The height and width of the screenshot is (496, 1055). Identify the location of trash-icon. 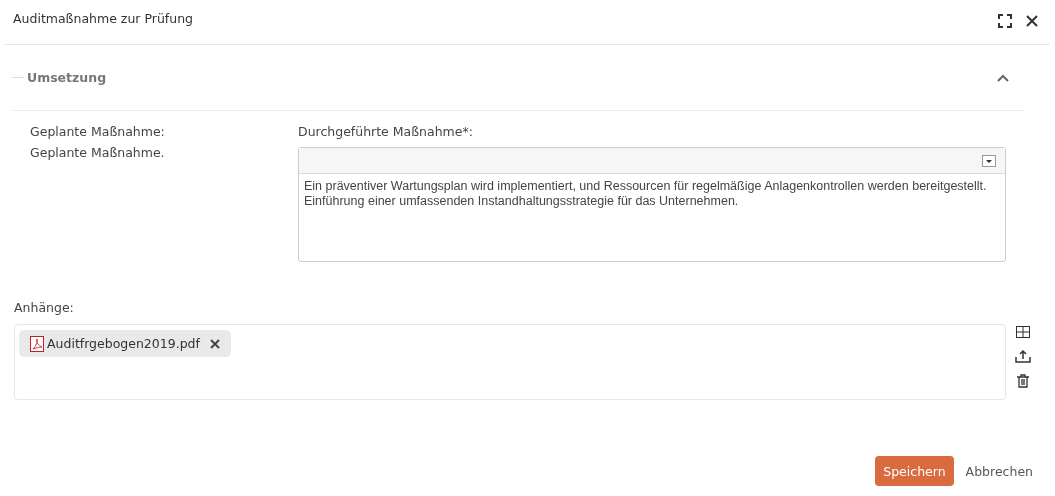
(1023, 381).